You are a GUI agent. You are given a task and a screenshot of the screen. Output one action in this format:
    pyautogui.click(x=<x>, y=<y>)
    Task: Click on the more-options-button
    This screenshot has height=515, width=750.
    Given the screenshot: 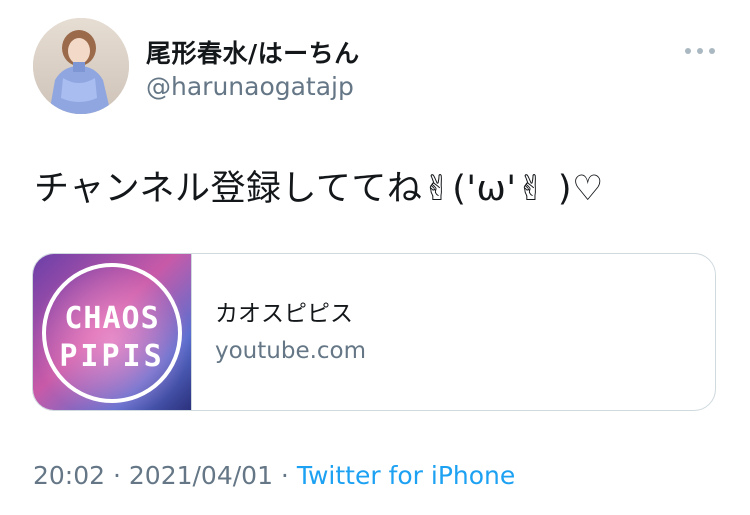 What is the action you would take?
    pyautogui.click(x=700, y=51)
    